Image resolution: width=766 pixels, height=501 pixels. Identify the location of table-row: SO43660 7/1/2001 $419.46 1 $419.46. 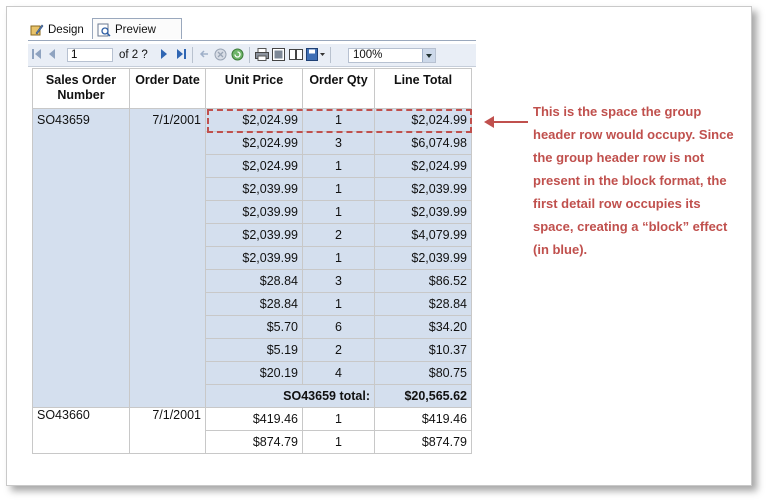
(252, 430).